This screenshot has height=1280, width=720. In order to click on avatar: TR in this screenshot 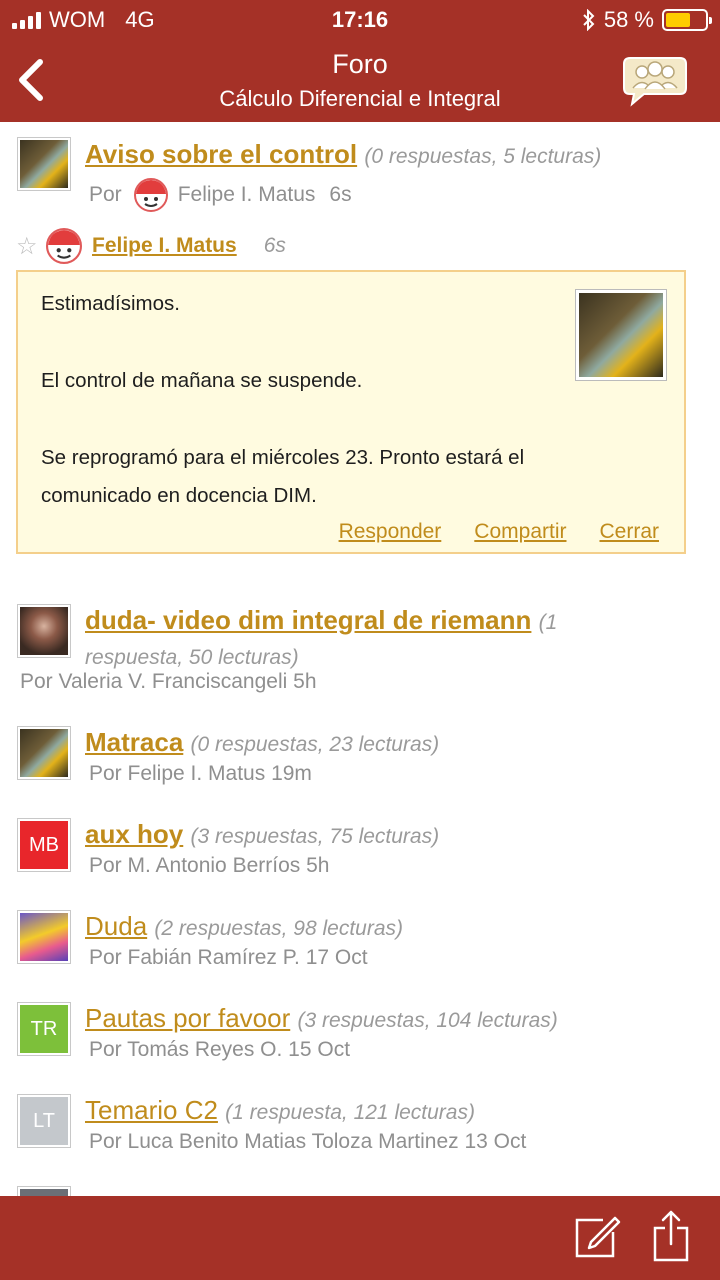, I will do `click(44, 1029)`.